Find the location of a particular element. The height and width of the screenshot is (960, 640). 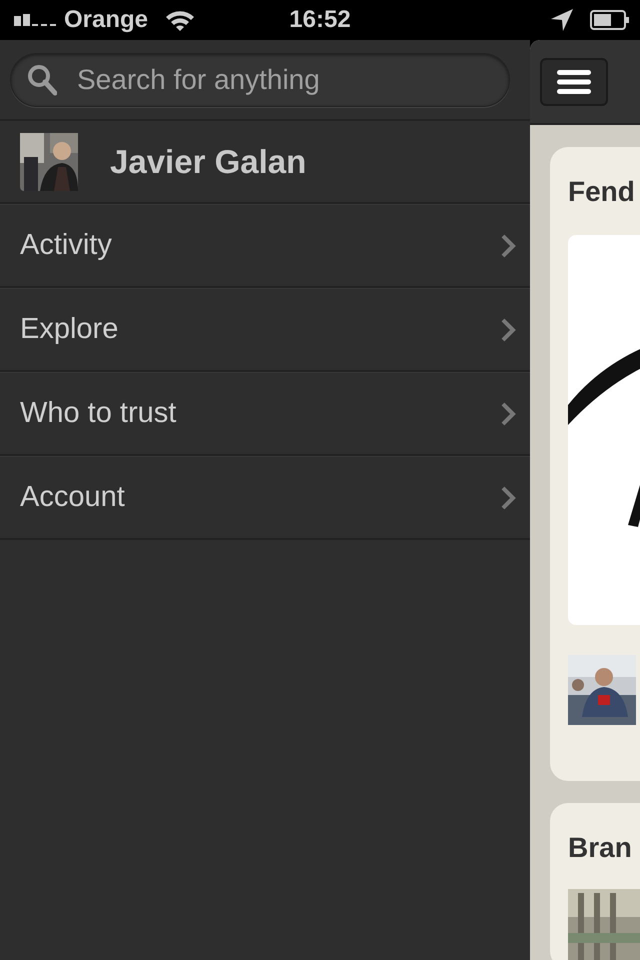

carrier-name: Orange is located at coordinates (106, 20).